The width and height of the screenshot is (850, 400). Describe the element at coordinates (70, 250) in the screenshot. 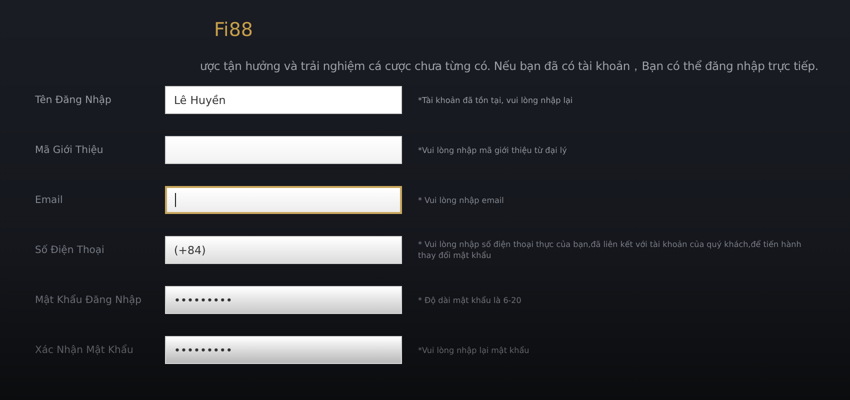

I see `field-label: Số Điện Thoại` at that location.